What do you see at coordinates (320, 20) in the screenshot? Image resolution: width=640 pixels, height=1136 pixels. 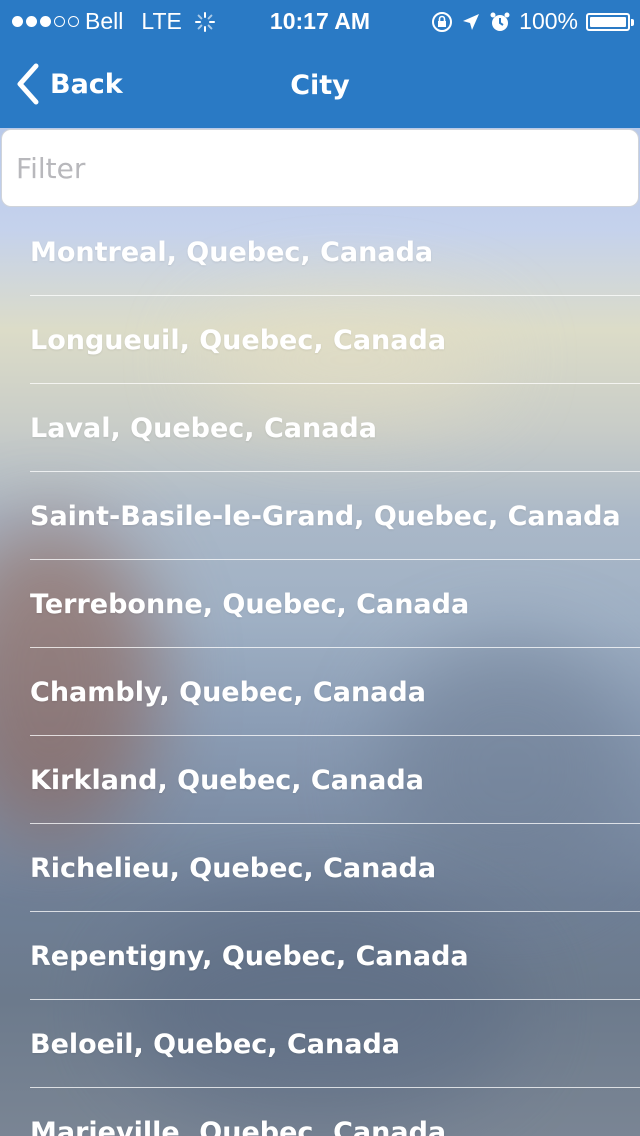 I see `status-bar: Bell LTE 10:17 AM 100%` at bounding box center [320, 20].